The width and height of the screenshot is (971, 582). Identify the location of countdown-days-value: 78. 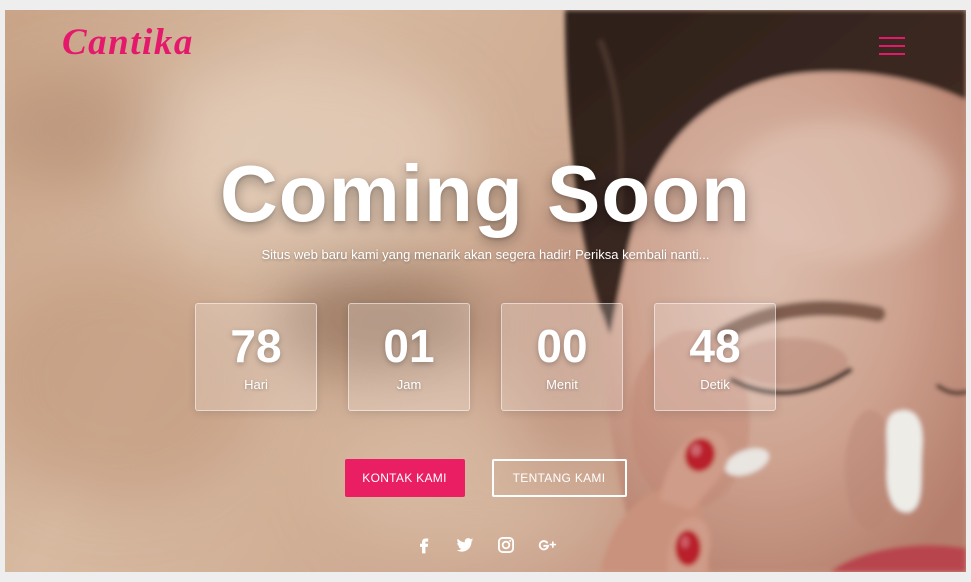
(256, 346).